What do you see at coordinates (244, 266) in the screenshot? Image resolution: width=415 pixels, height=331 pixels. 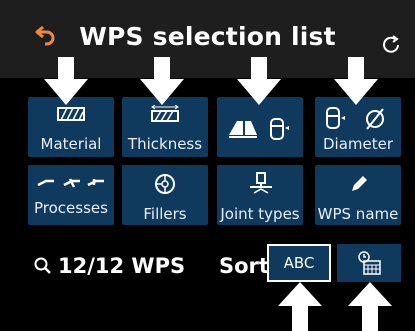 I see `sort-label: Sort` at bounding box center [244, 266].